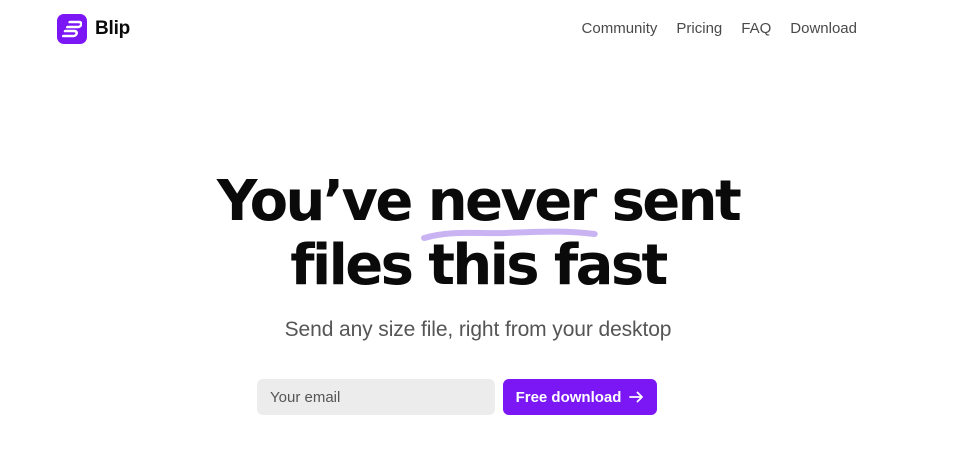  Describe the element at coordinates (636, 397) in the screenshot. I see `arrow-right-icon` at that location.